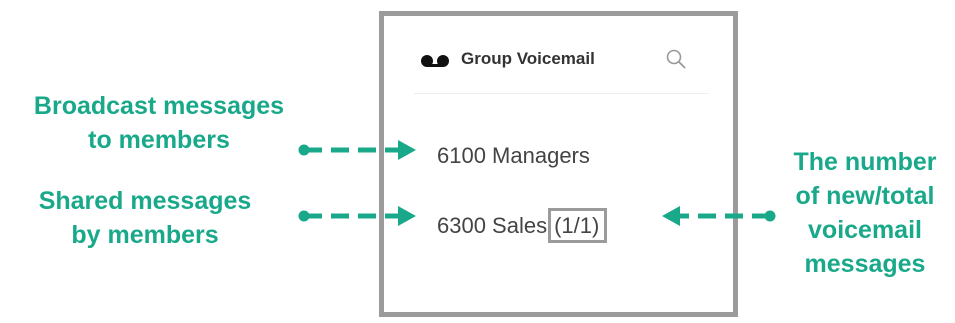 Image resolution: width=955 pixels, height=323 pixels. Describe the element at coordinates (578, 225) in the screenshot. I see `message-count-badge: (1/1)` at that location.